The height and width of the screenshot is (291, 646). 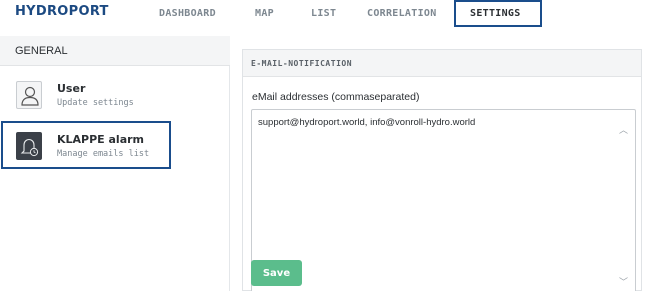 I want to click on sidebar-item-user: User Update settings, so click(x=115, y=96).